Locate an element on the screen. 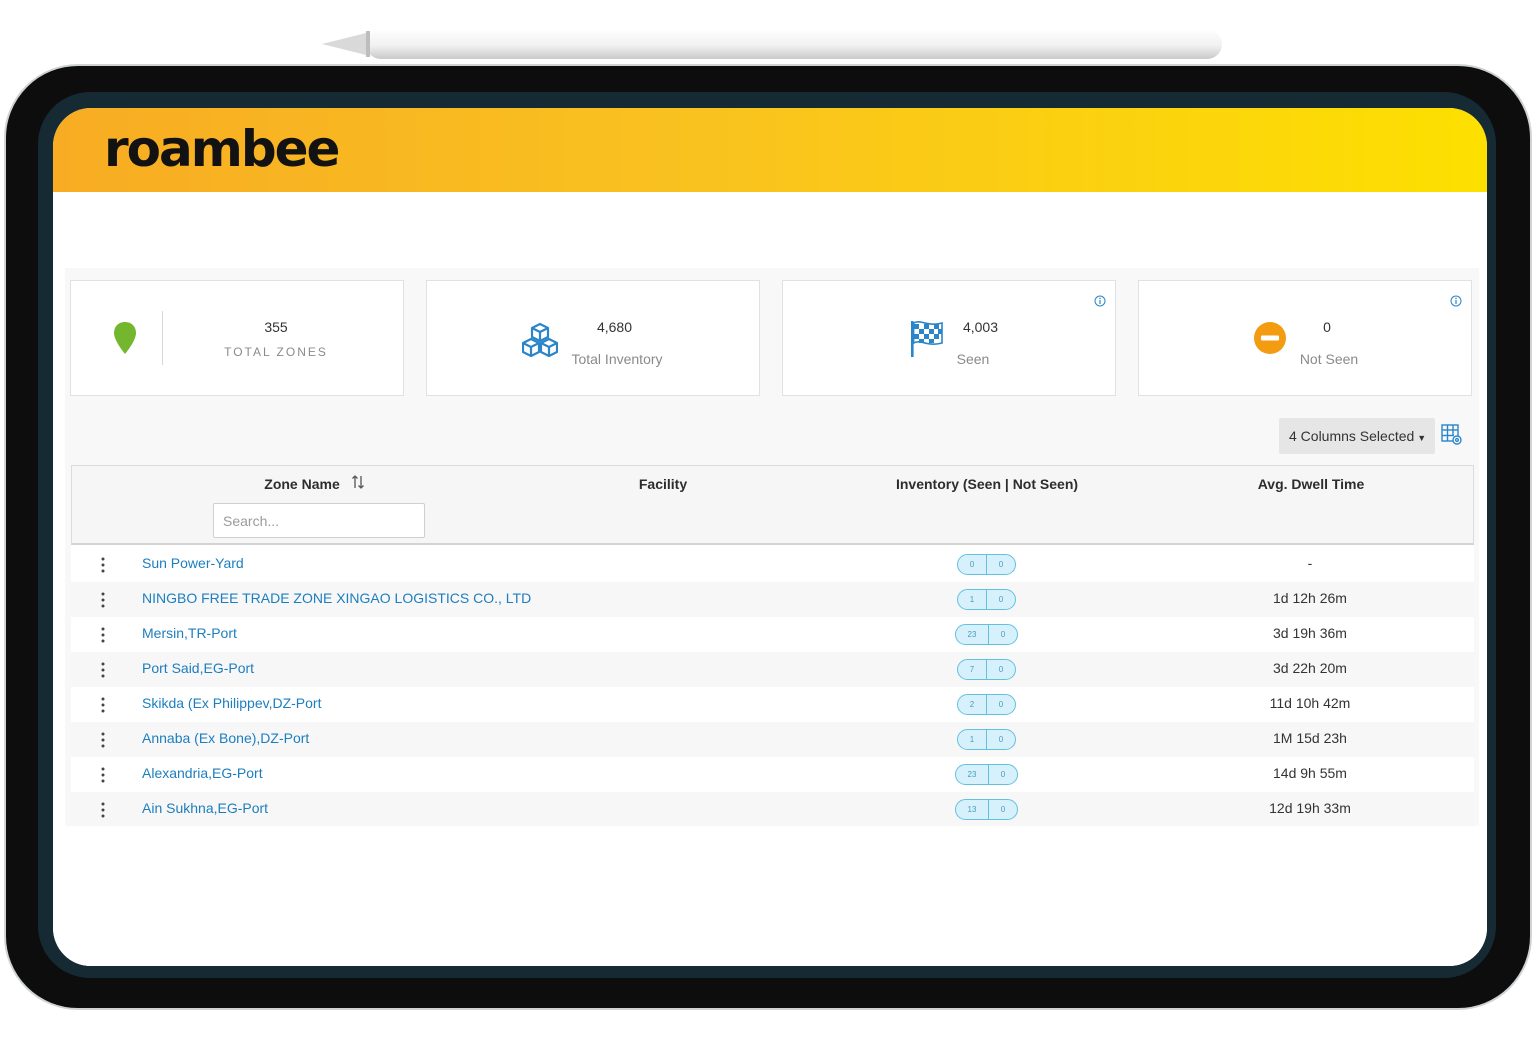 Image resolution: width=1536 pixels, height=1038 pixels. inventory-pill: 20 is located at coordinates (986, 704).